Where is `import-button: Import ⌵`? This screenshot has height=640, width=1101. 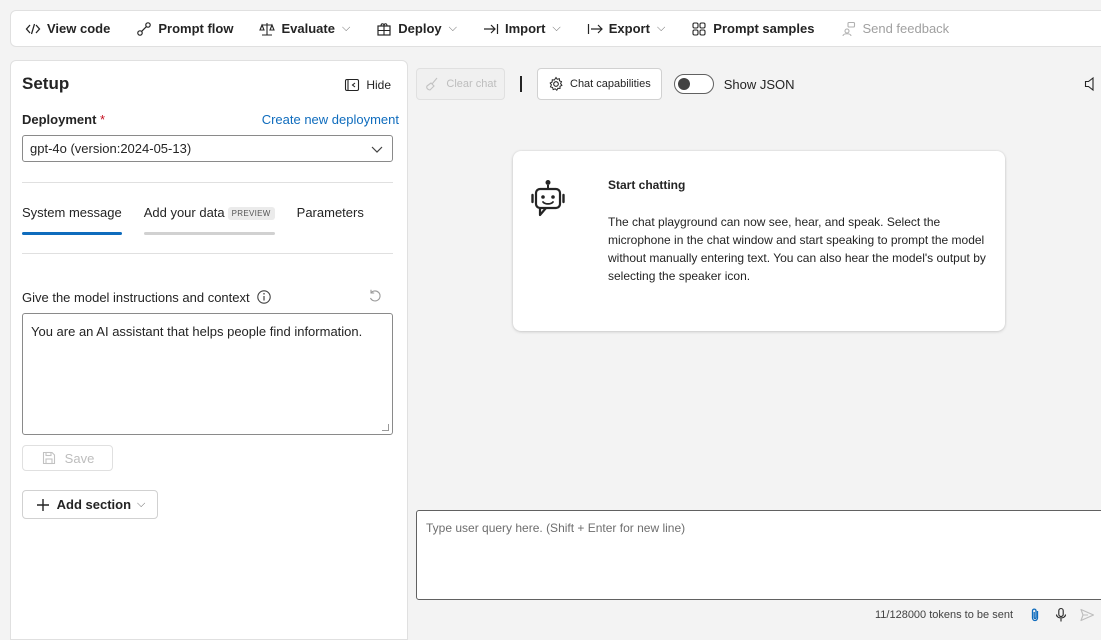
import-button: Import ⌵ is located at coordinates (522, 29).